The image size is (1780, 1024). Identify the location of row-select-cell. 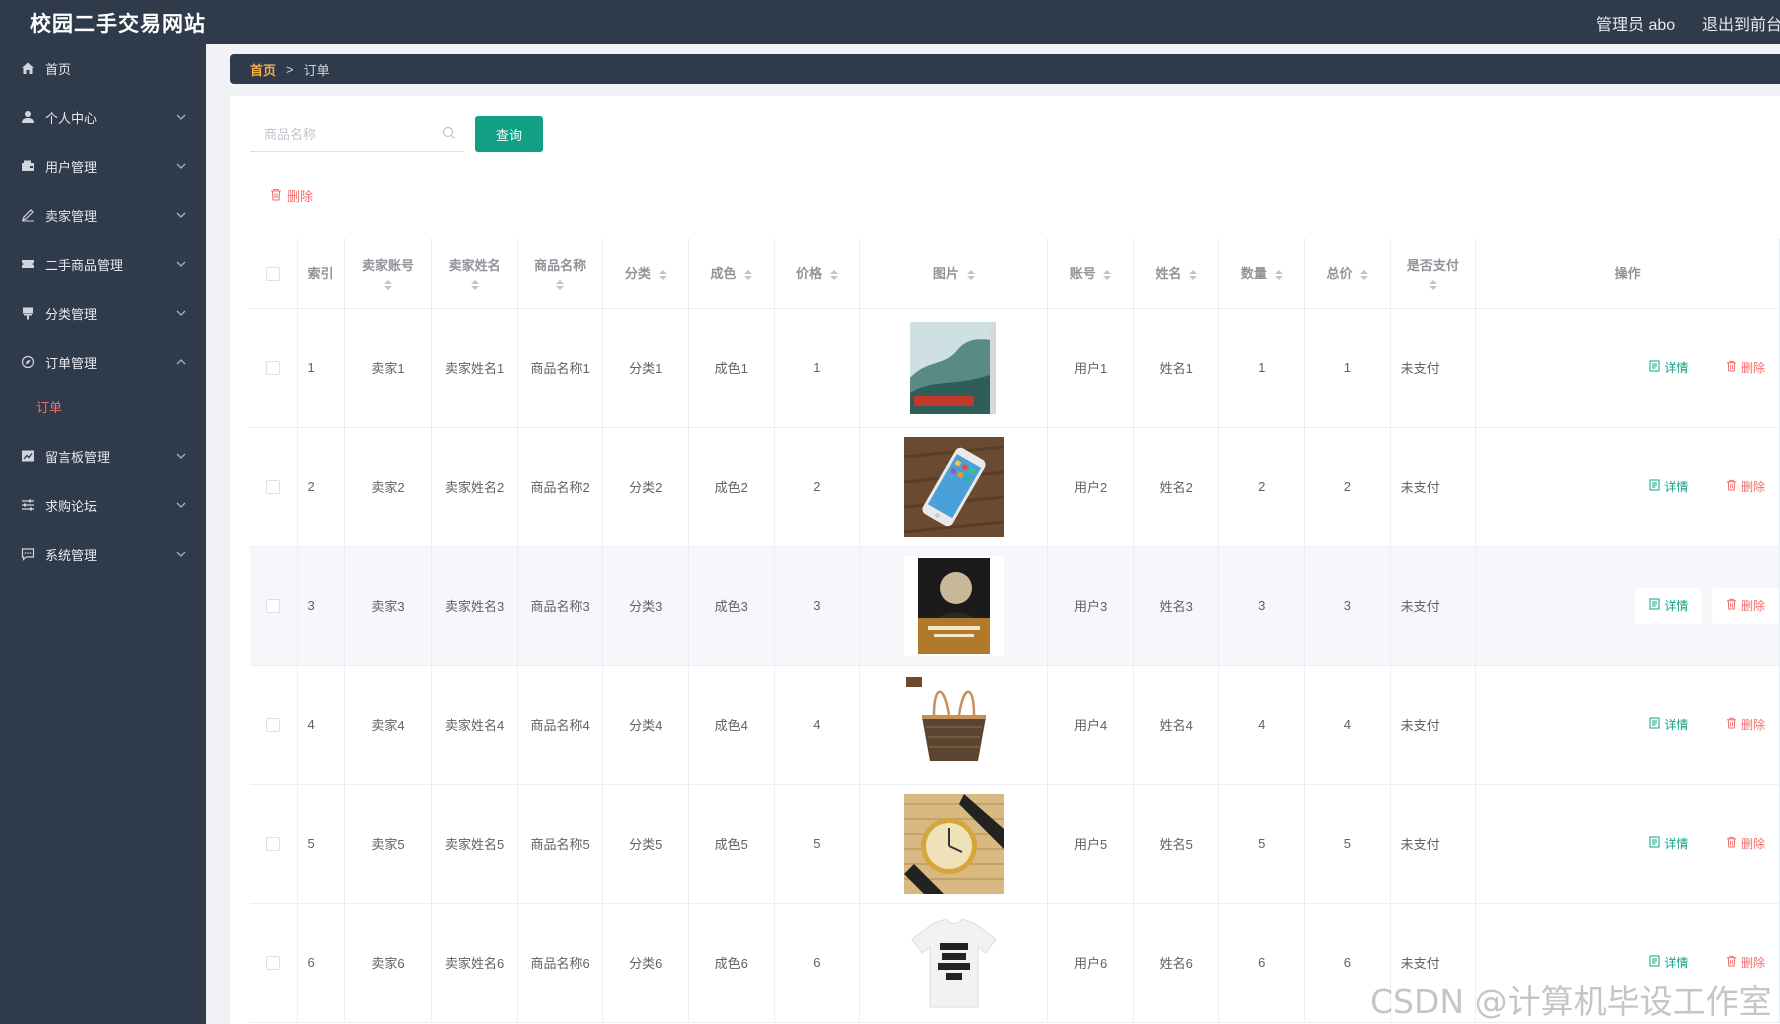
(274, 844).